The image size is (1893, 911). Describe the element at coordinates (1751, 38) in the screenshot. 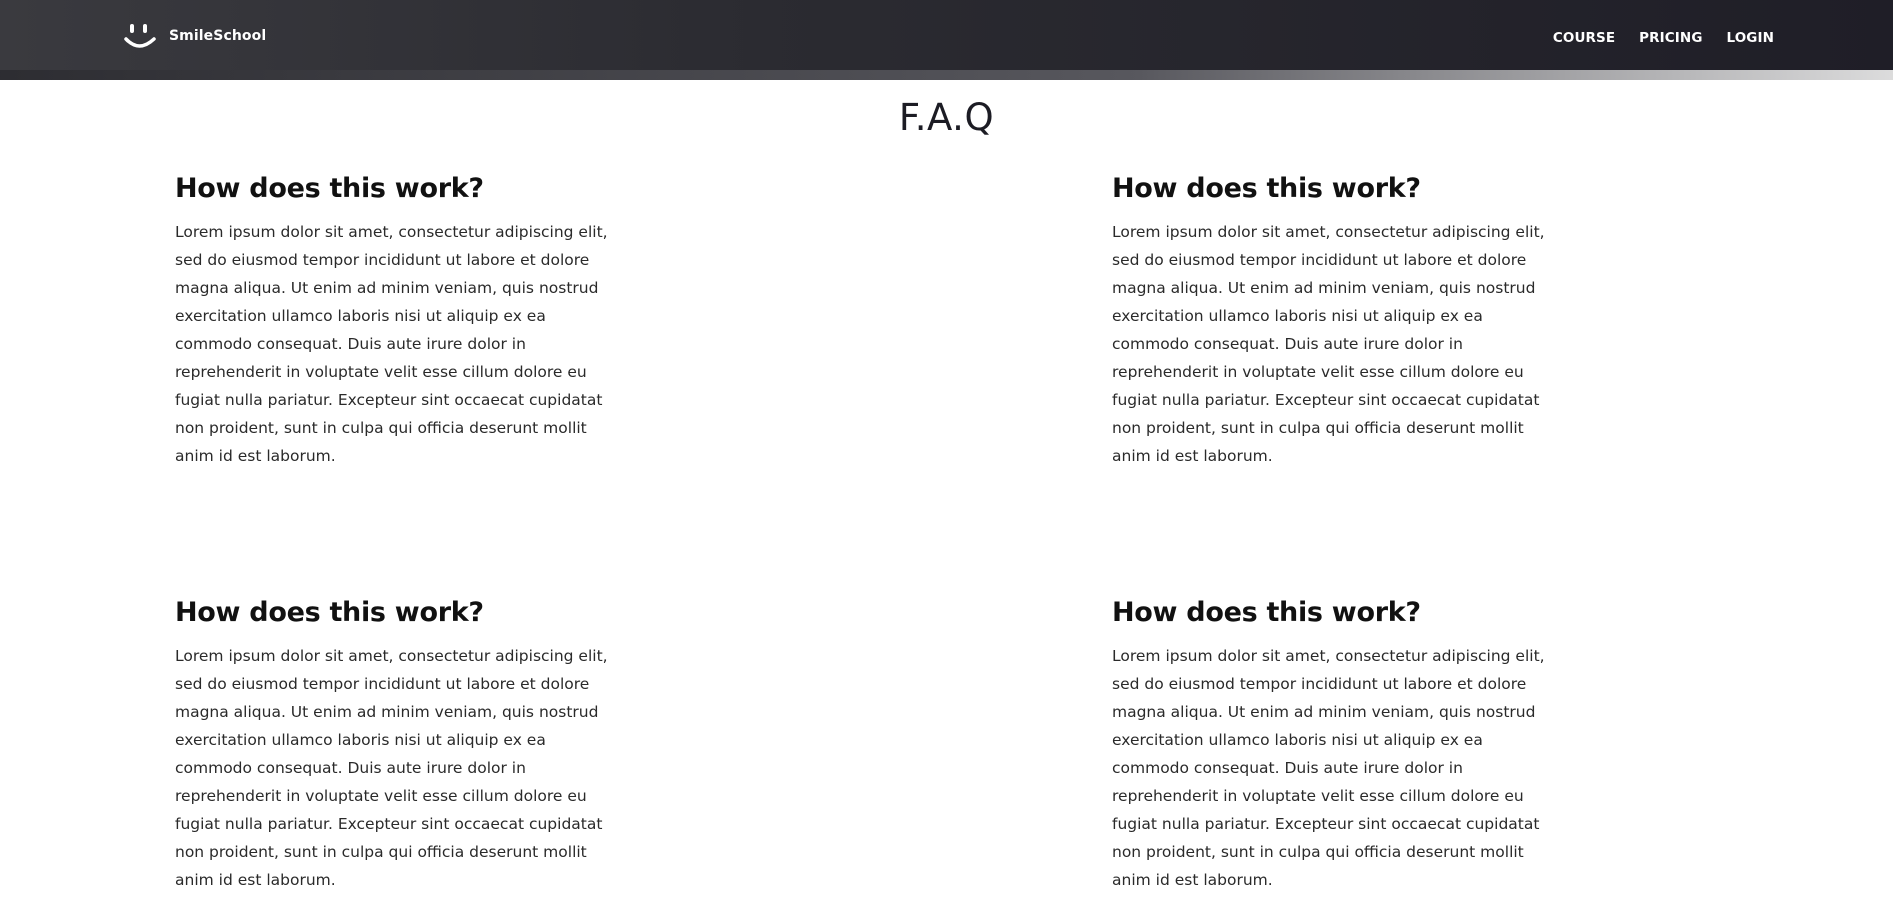

I see `nav-login-link: LOGIN` at that location.